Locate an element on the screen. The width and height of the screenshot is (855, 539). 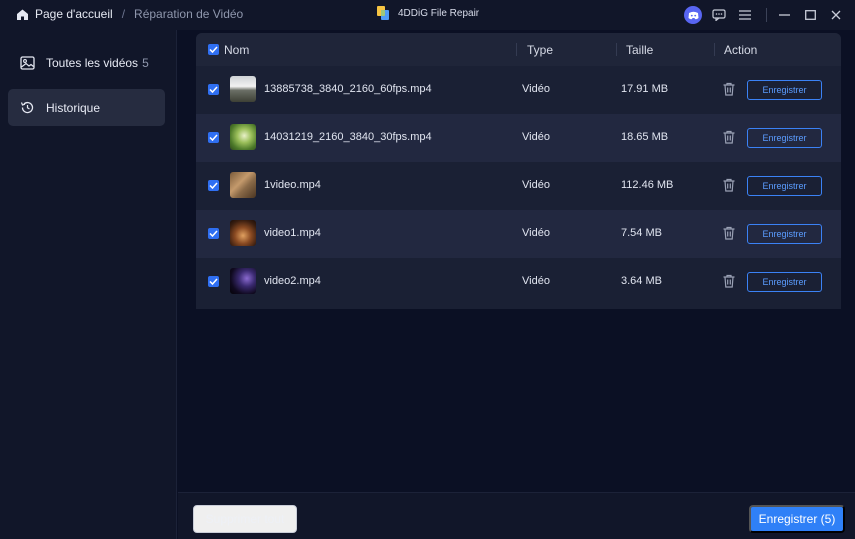
column-header-name: Nom is located at coordinates (236, 50).